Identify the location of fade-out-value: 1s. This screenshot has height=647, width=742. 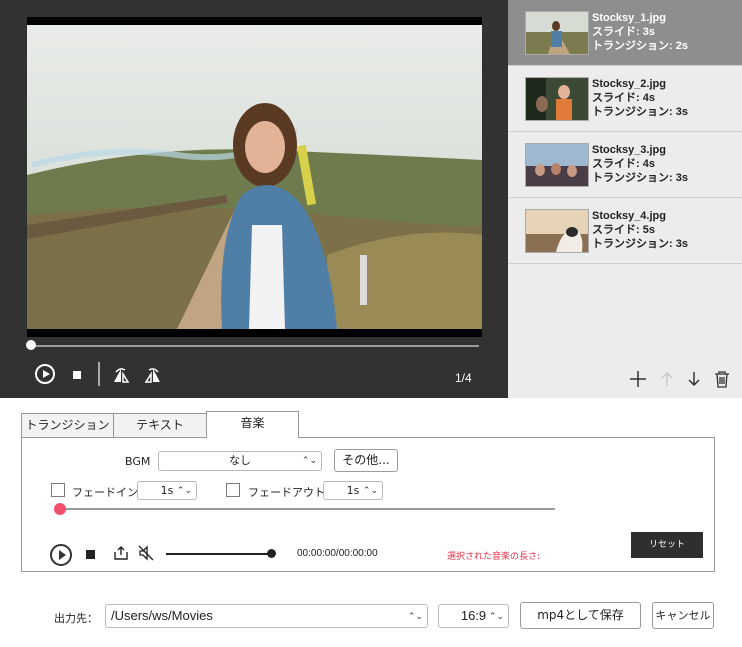
(353, 490).